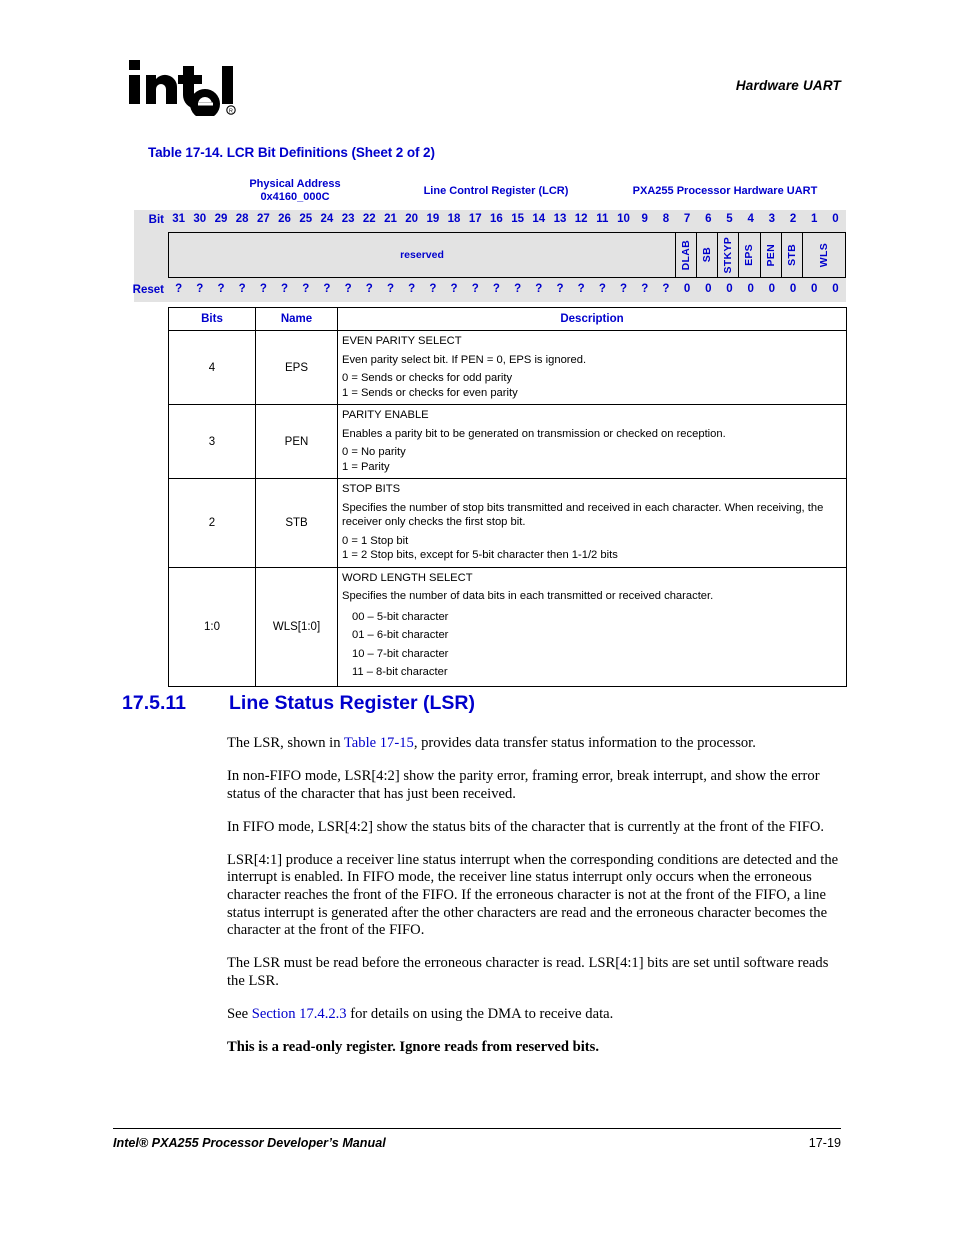 This screenshot has height=1235, width=954. Describe the element at coordinates (412, 219) in the screenshot. I see `bit-number: 20` at that location.